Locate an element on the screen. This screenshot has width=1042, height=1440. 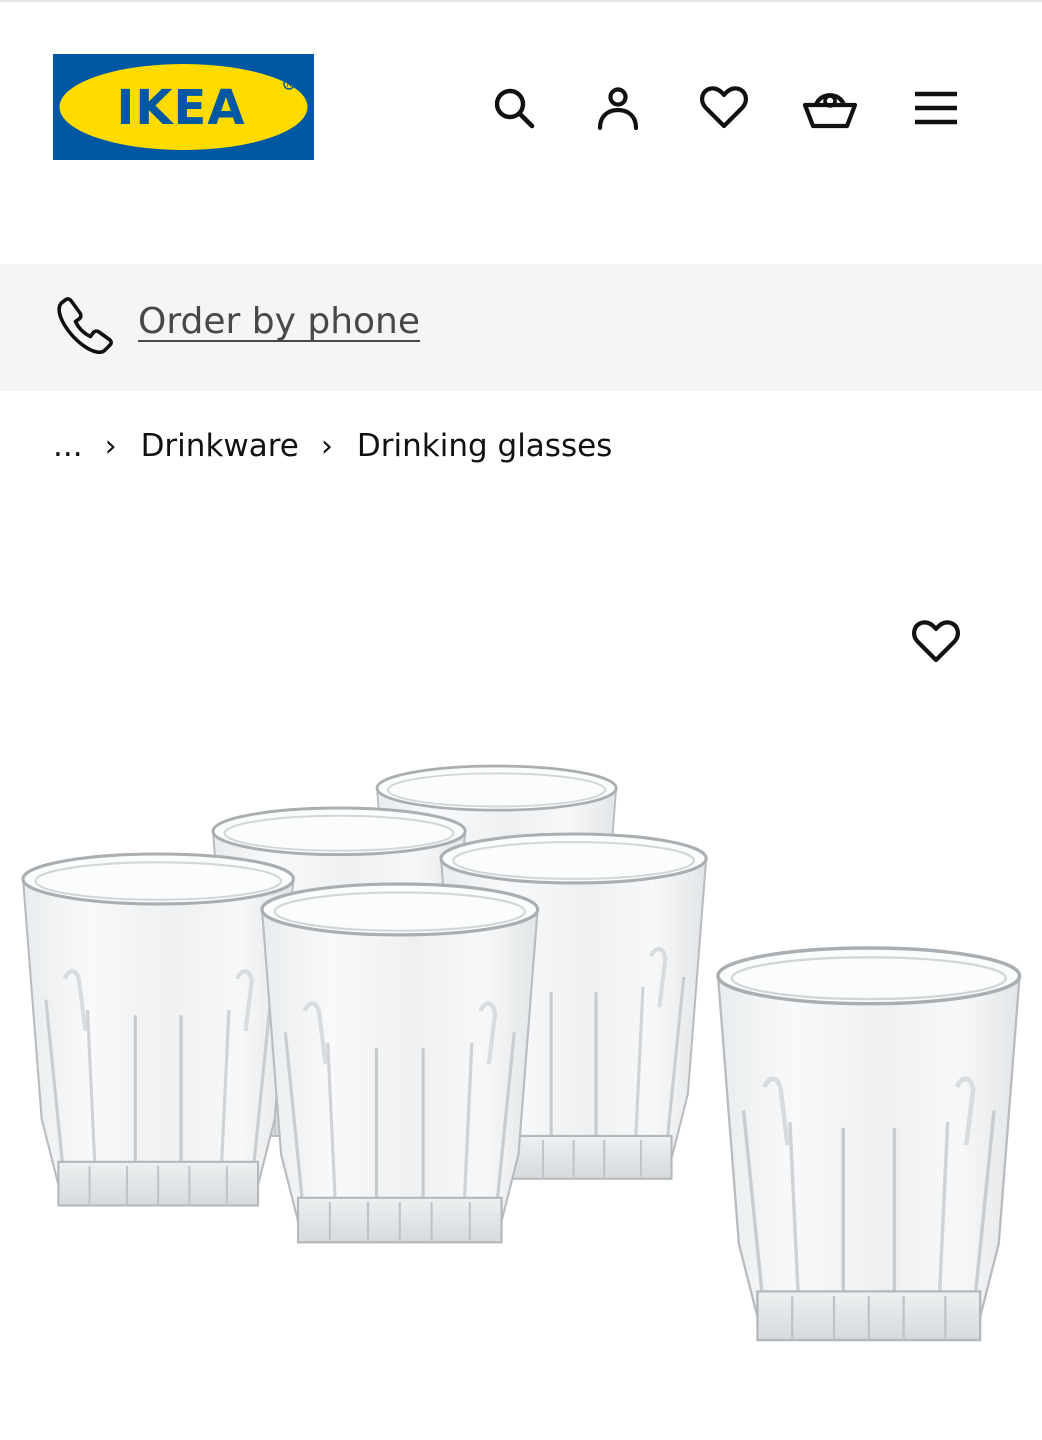
logo-text: IKEA is located at coordinates (181, 108).